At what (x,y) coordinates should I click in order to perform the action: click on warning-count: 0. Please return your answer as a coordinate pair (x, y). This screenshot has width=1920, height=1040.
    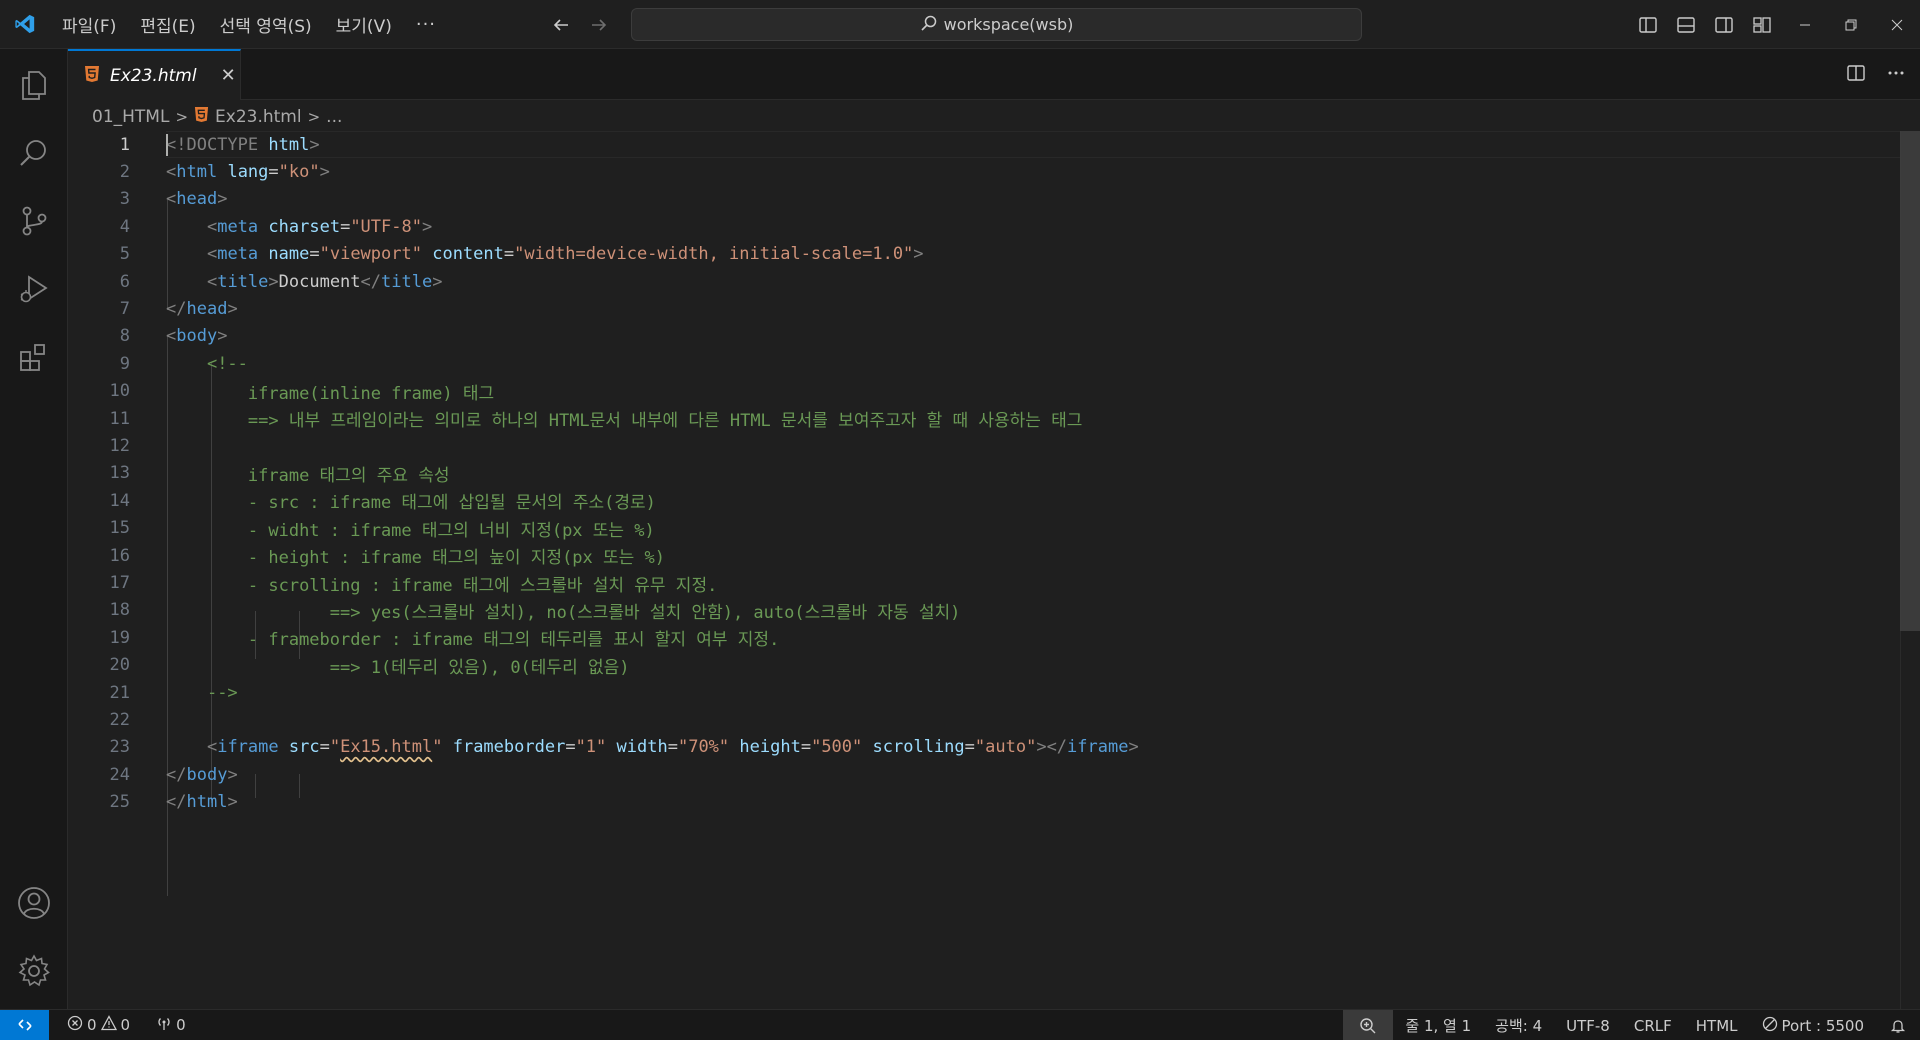
    Looking at the image, I should click on (125, 1025).